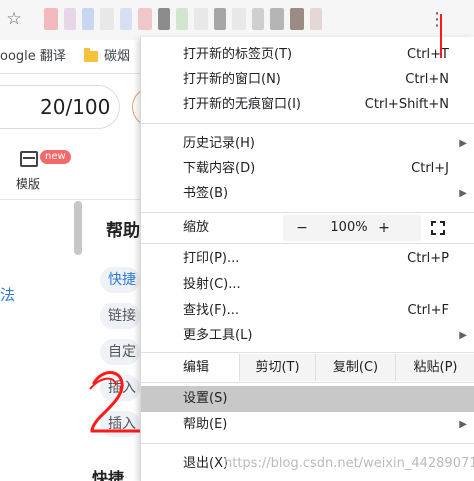  Describe the element at coordinates (307, 55) in the screenshot. I see `menu-item-new-tab: 打开新的标签页(T) Ctrl+T` at that location.